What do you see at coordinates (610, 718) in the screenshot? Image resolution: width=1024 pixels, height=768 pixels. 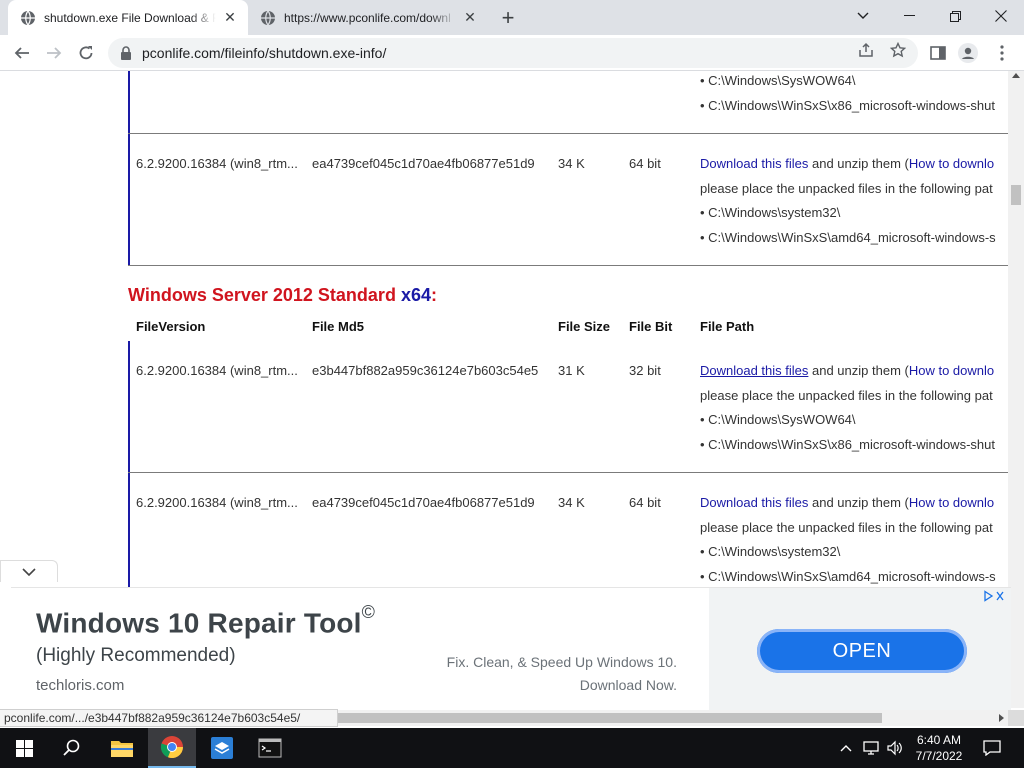 I see `horizontal-scrollbar-thumb` at bounding box center [610, 718].